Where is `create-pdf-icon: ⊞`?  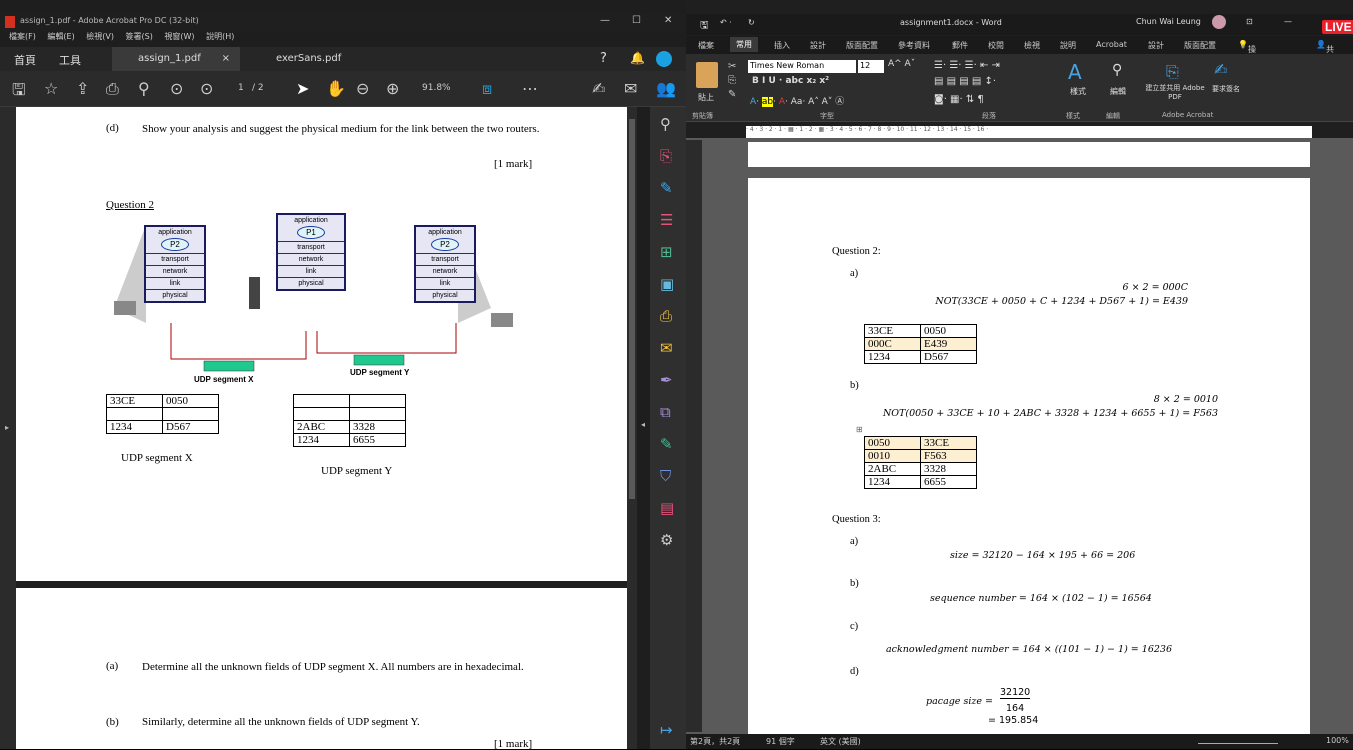 create-pdf-icon: ⊞ is located at coordinates (666, 252).